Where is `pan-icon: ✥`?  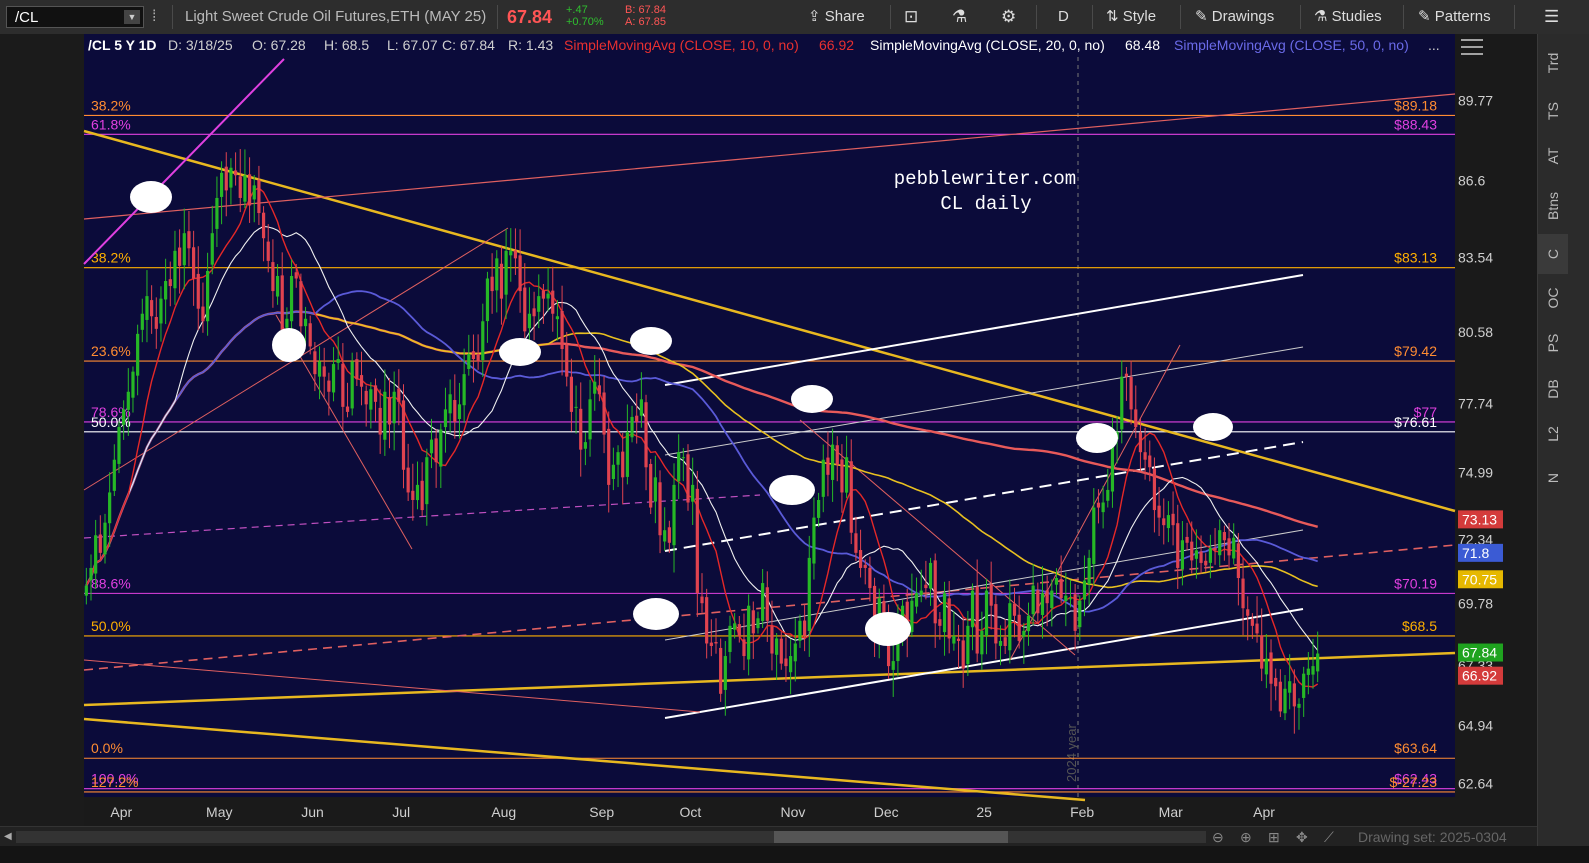 pan-icon: ✥ is located at coordinates (1302, 837).